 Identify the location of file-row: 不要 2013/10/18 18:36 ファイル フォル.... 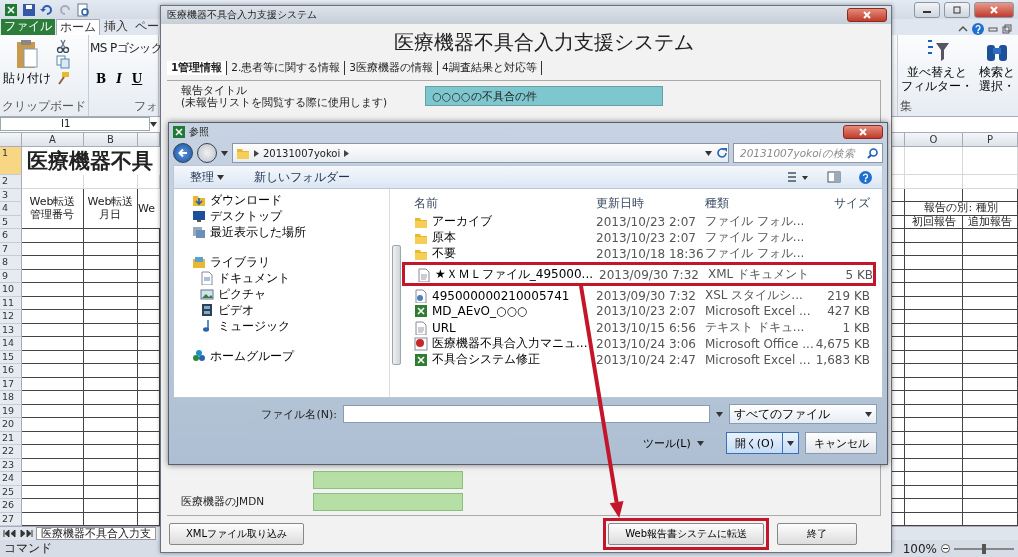
(638, 253).